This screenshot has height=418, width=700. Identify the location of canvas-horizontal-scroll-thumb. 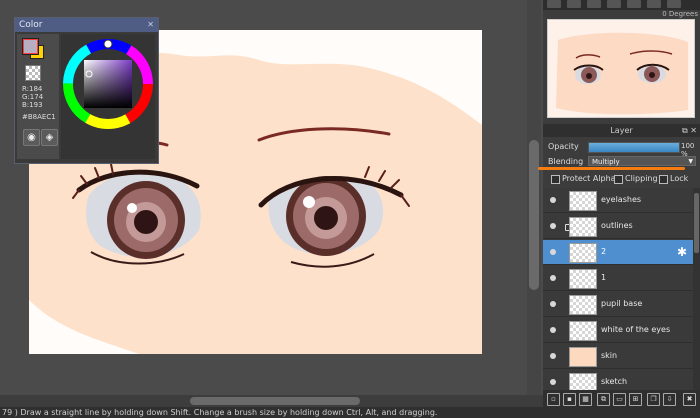
(275, 401).